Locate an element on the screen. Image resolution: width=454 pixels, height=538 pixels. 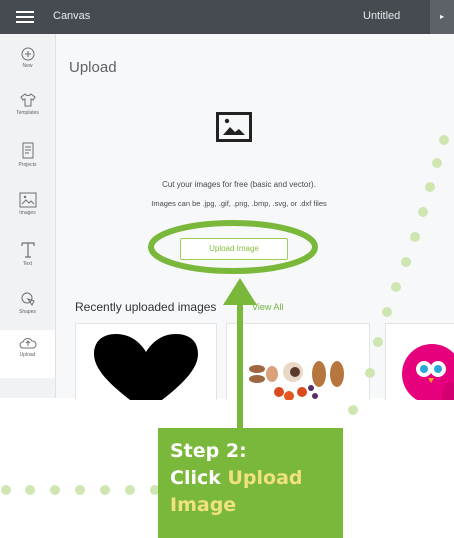
step-callout: Step 2: Click Upload Image is located at coordinates (250, 483).